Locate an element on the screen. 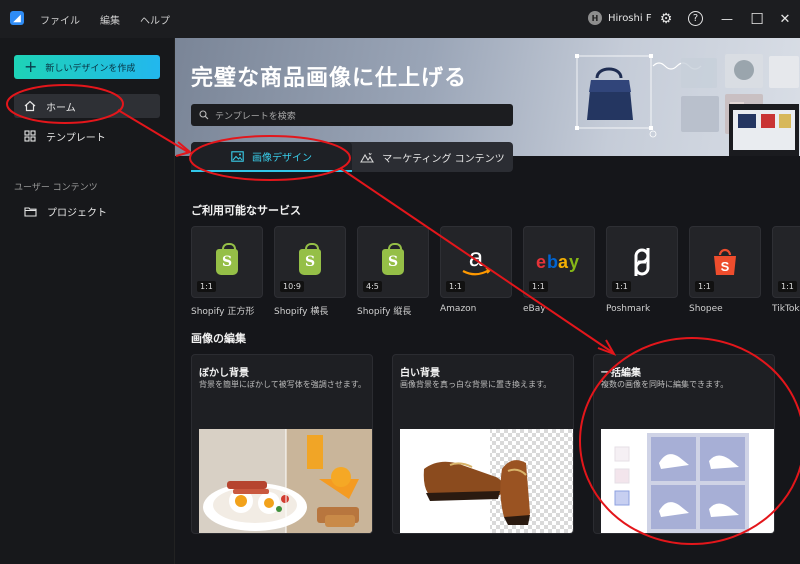 The height and width of the screenshot is (564, 800). section-label-user-content: ユーザー コンテンツ is located at coordinates (56, 188).